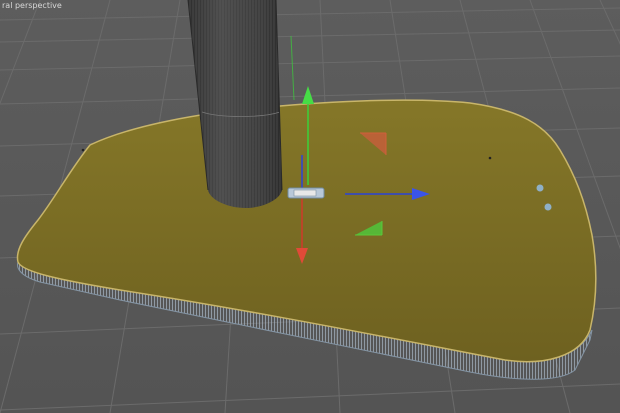  I want to click on pivot-handle-icon, so click(306, 193).